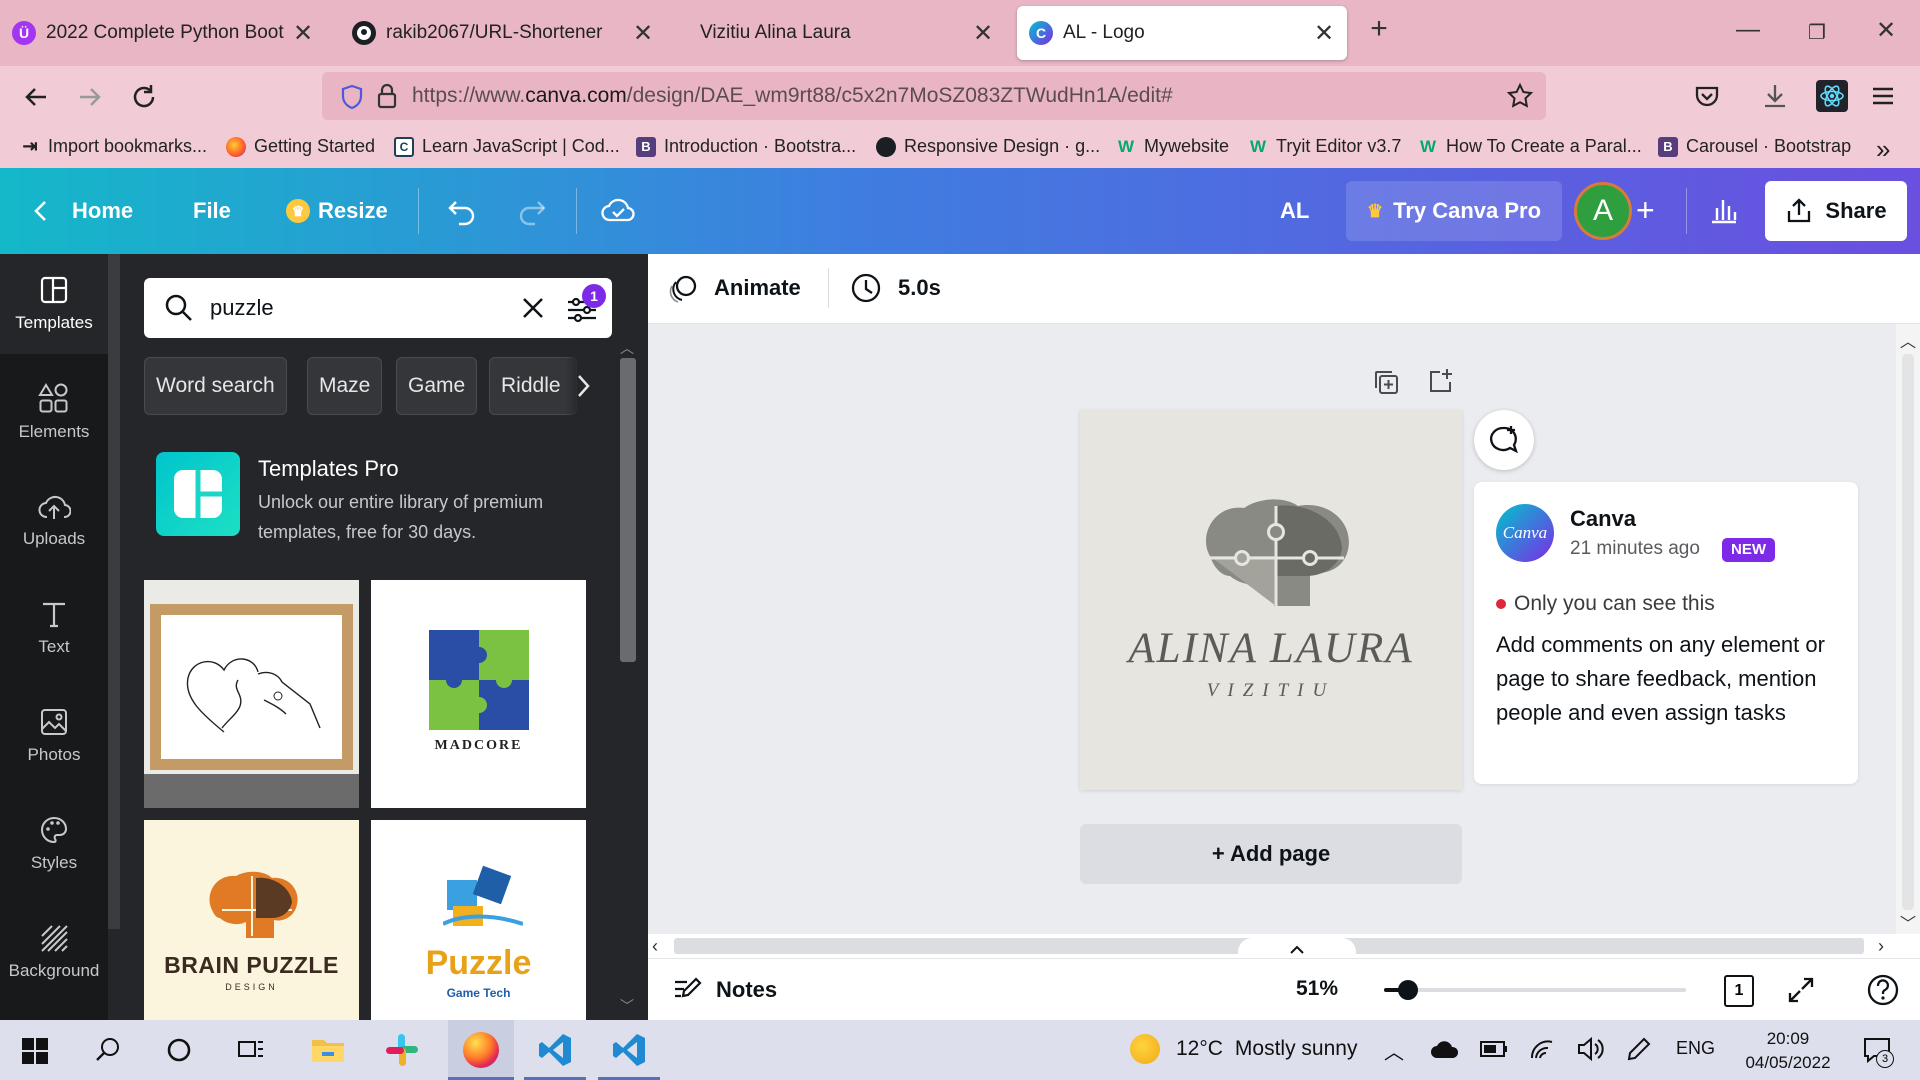 The image size is (1920, 1080). I want to click on template-thumb-heart-puzzle, so click(251, 694).